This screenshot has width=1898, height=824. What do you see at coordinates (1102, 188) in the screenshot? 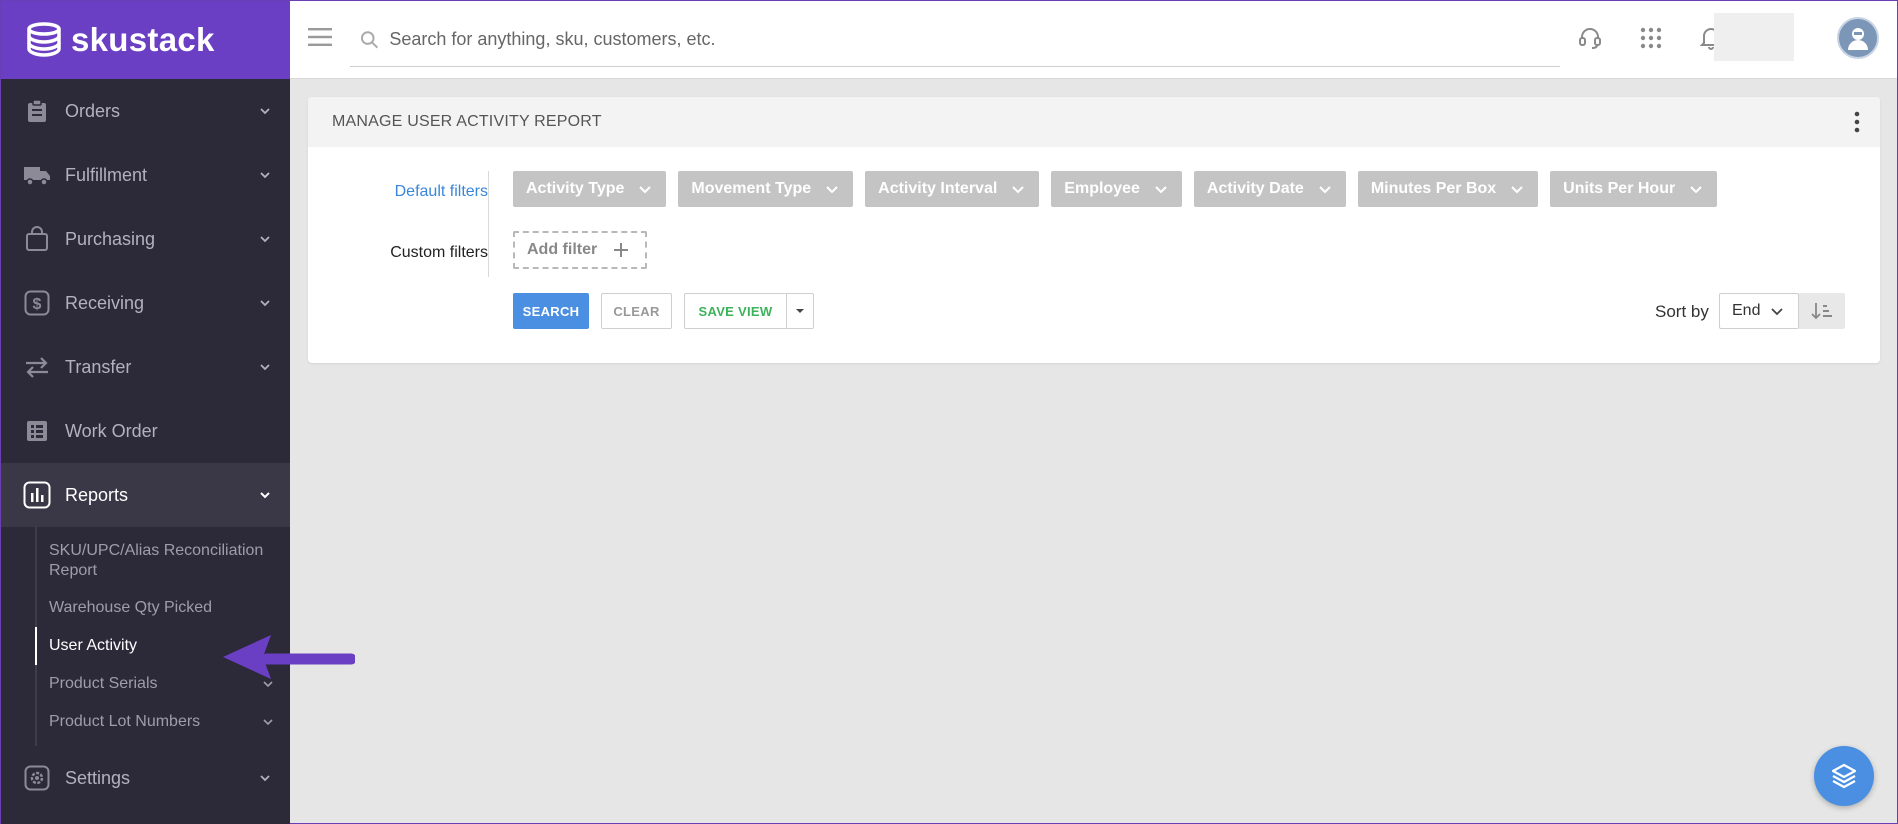
I see `chip-label: Employee` at bounding box center [1102, 188].